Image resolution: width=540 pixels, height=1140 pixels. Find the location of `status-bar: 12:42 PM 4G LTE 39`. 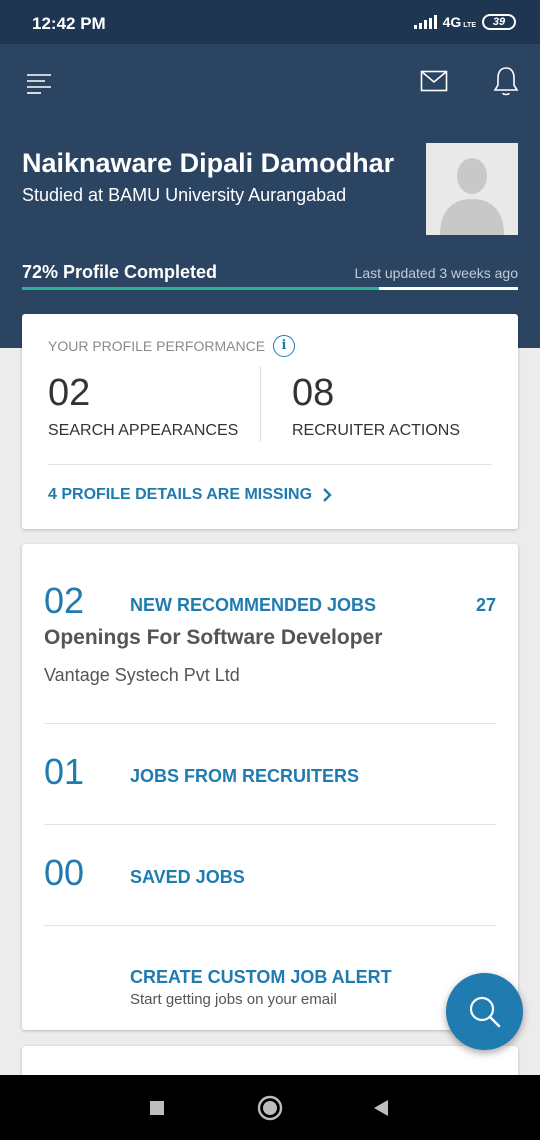

status-bar: 12:42 PM 4G LTE 39 is located at coordinates (270, 22).